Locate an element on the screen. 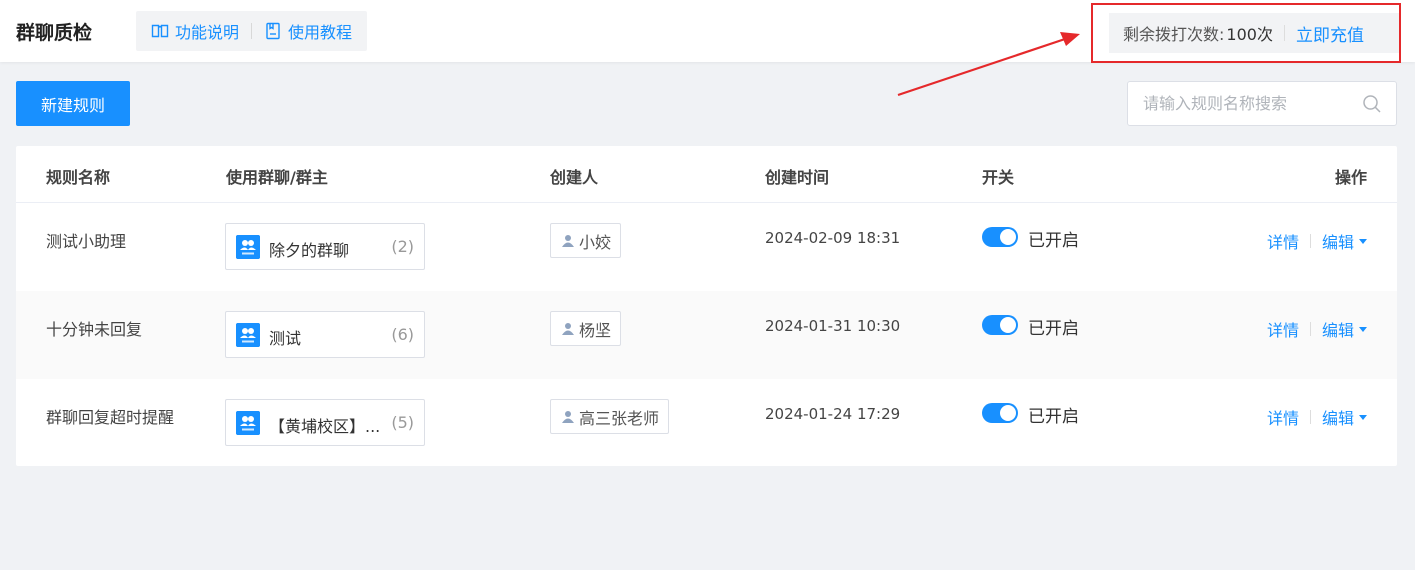 Image resolution: width=1415 pixels, height=570 pixels. book-icon is located at coordinates (160, 31).